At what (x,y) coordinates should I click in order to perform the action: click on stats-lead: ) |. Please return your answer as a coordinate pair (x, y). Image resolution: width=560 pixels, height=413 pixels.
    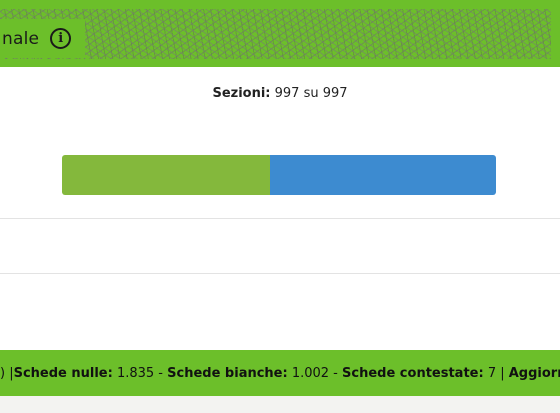
    Looking at the image, I should click on (7, 373).